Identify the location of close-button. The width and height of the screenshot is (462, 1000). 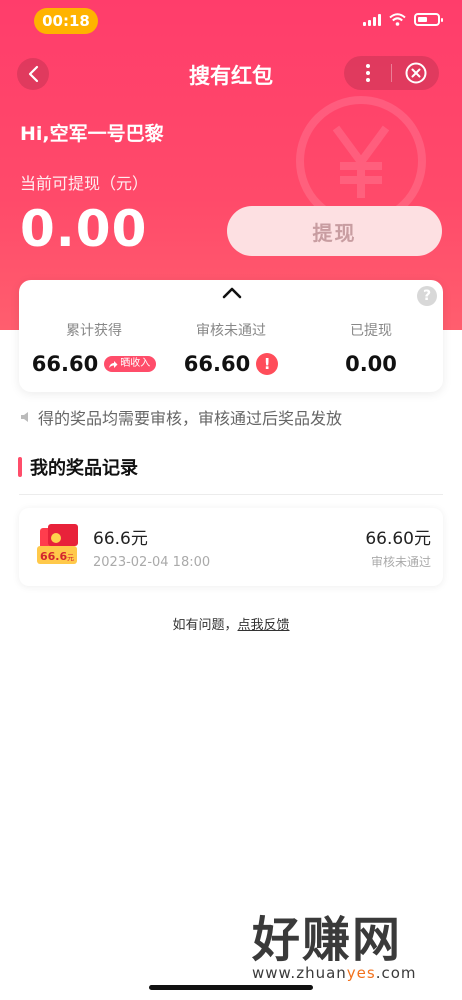
(415, 73).